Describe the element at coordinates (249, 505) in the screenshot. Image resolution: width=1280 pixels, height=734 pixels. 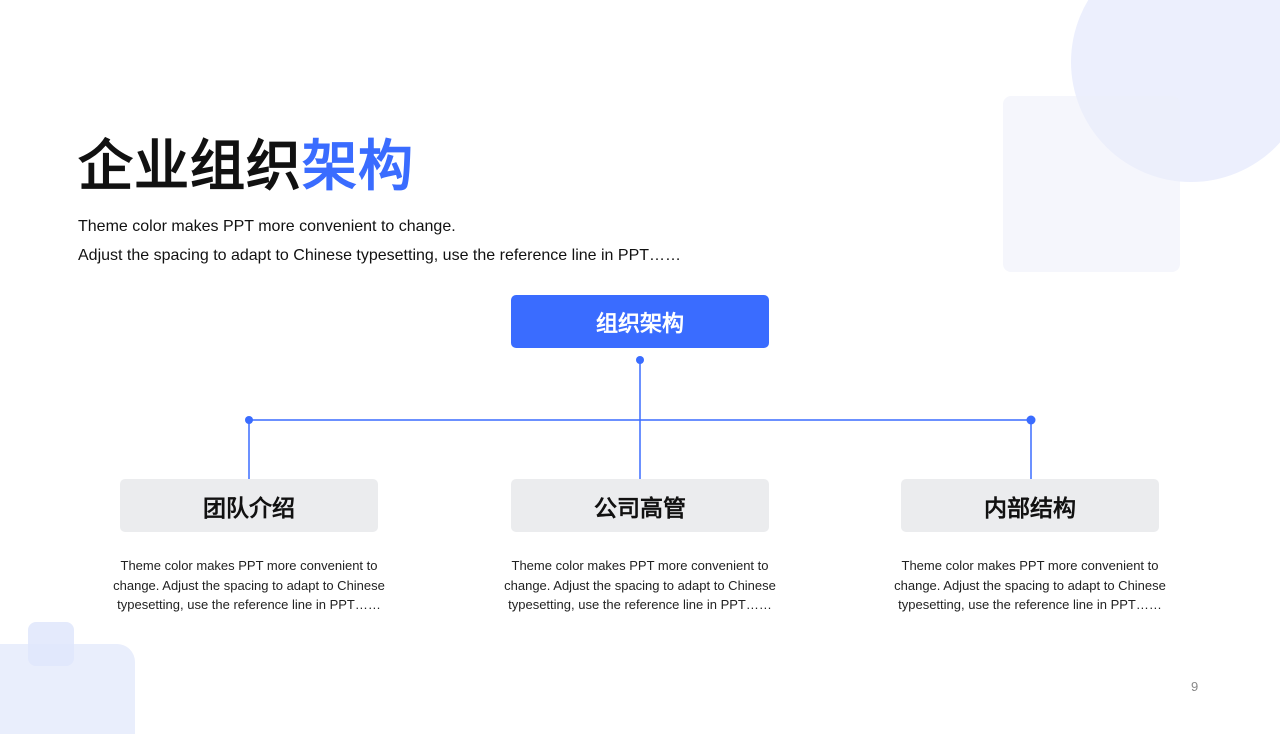
I see `org-node-team-intro: 团队介绍` at that location.